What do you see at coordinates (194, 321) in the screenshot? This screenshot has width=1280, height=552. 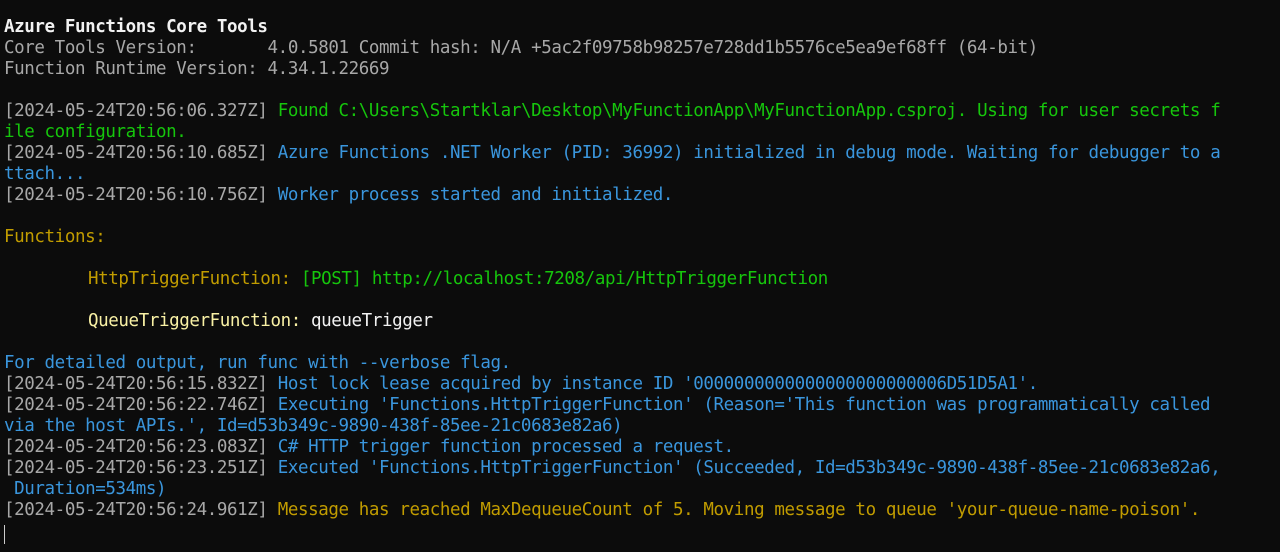 I see `function-name: QueueTriggerFunction:` at bounding box center [194, 321].